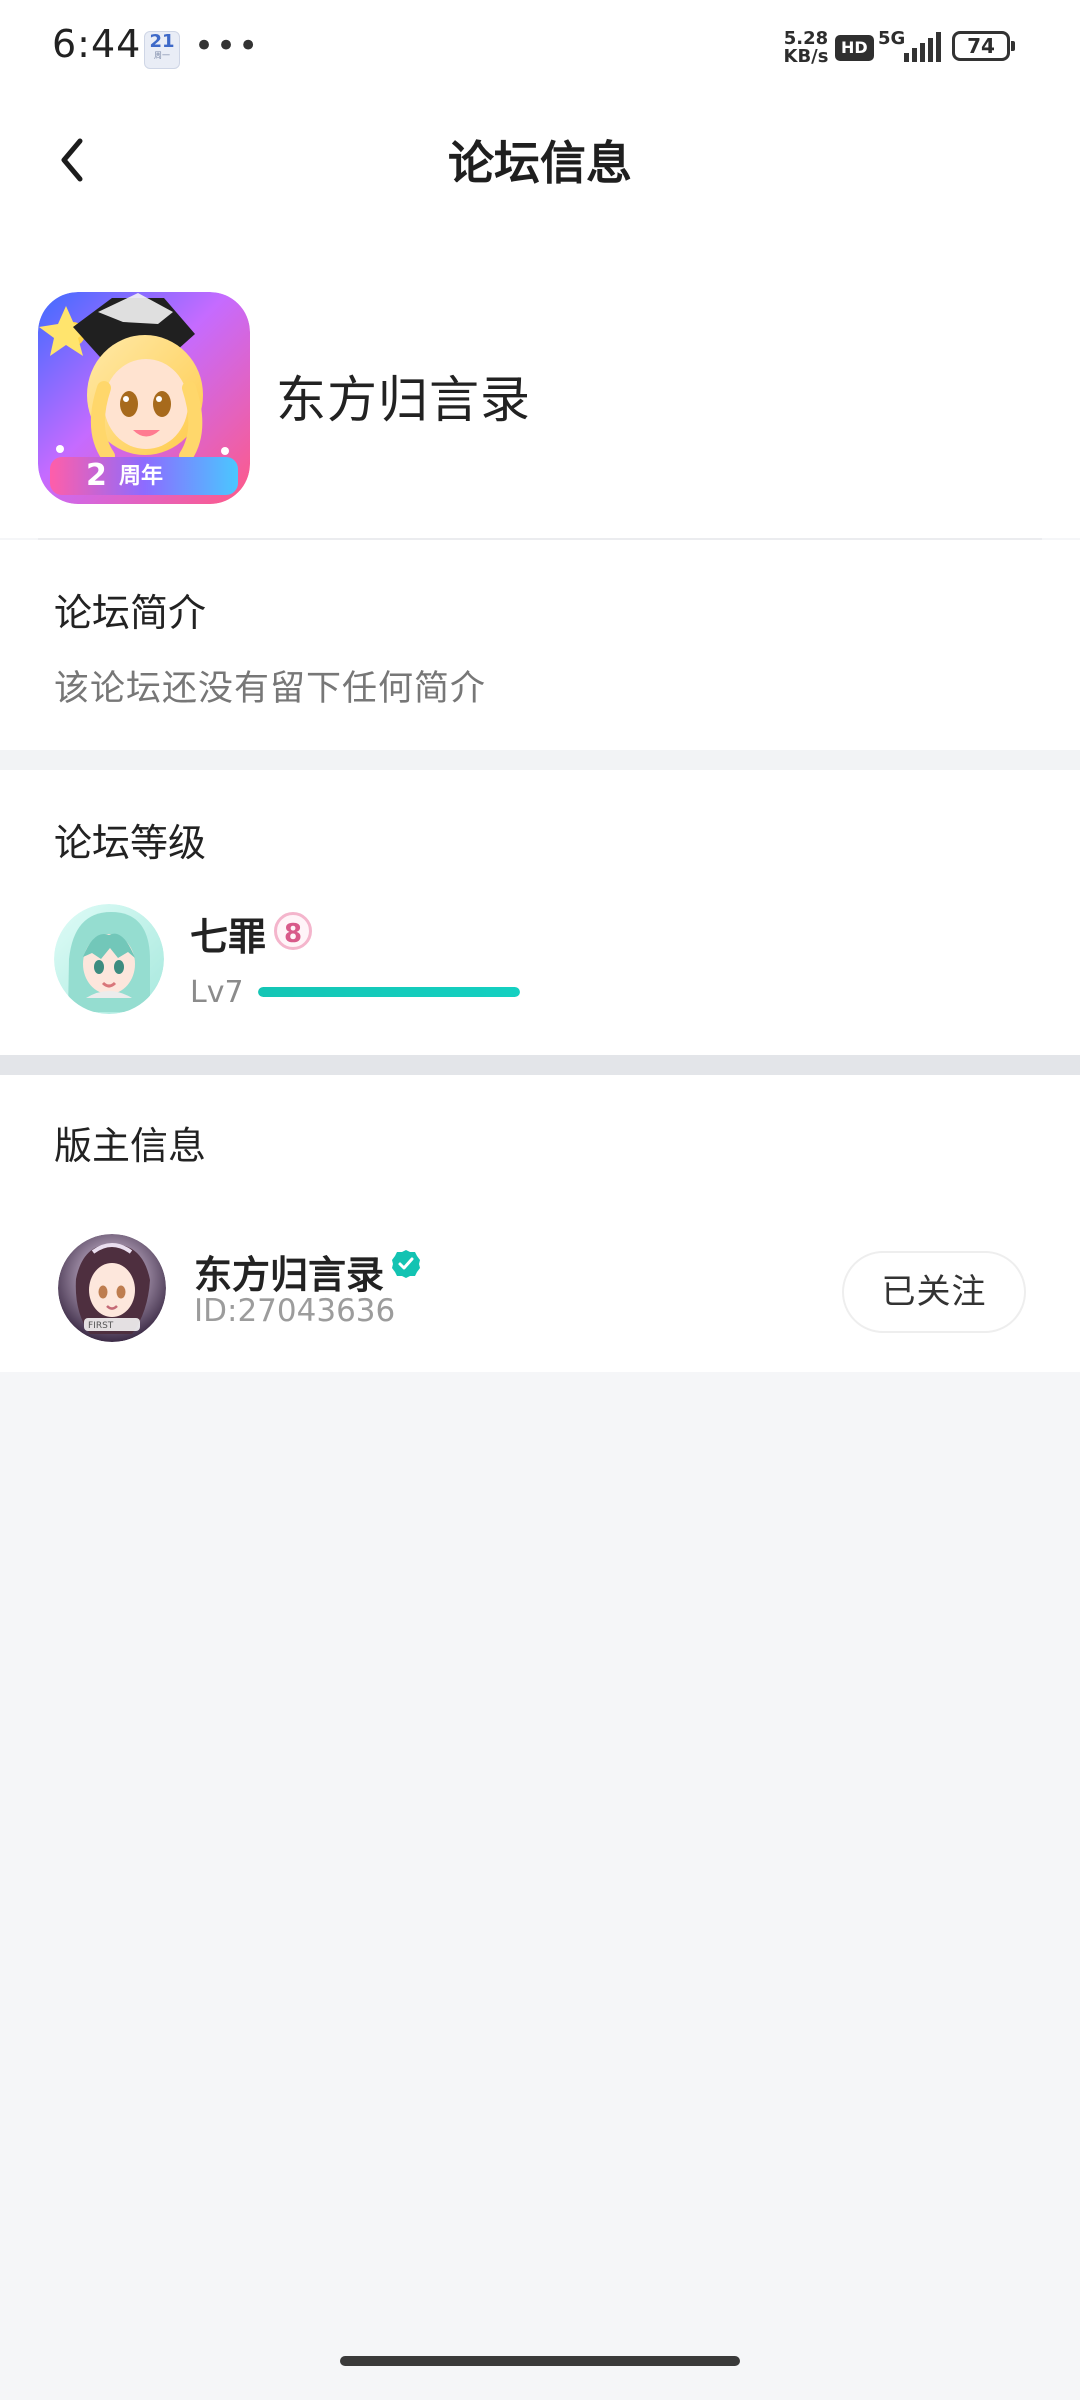 The image size is (1080, 2400). Describe the element at coordinates (540, 48) in the screenshot. I see `status-bar: 6:44 21 周一 ••• 5.28 KB/s HD 5G 74` at that location.